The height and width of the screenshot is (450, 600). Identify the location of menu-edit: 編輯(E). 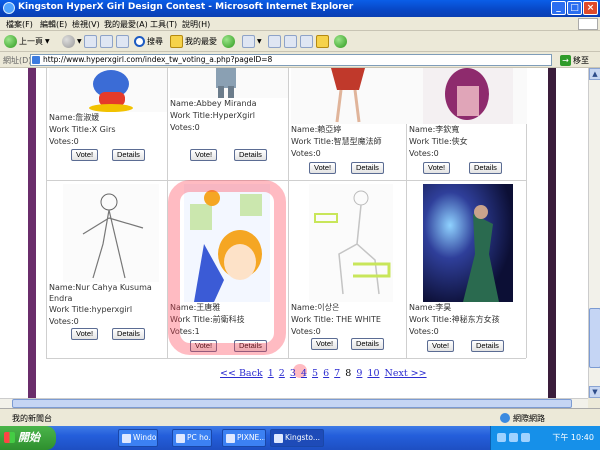
(53, 24).